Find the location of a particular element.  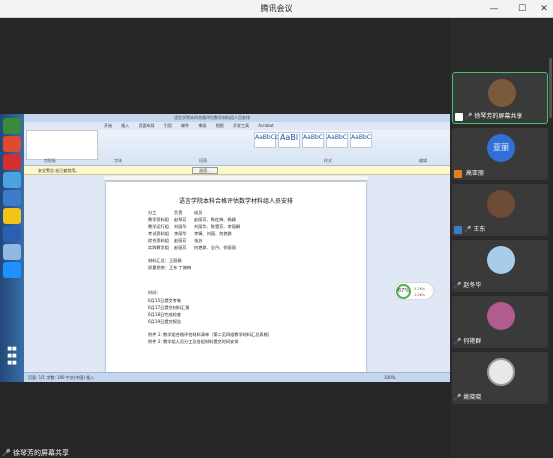

participant-tile: 🎤 姚晓晓 is located at coordinates (500, 378).